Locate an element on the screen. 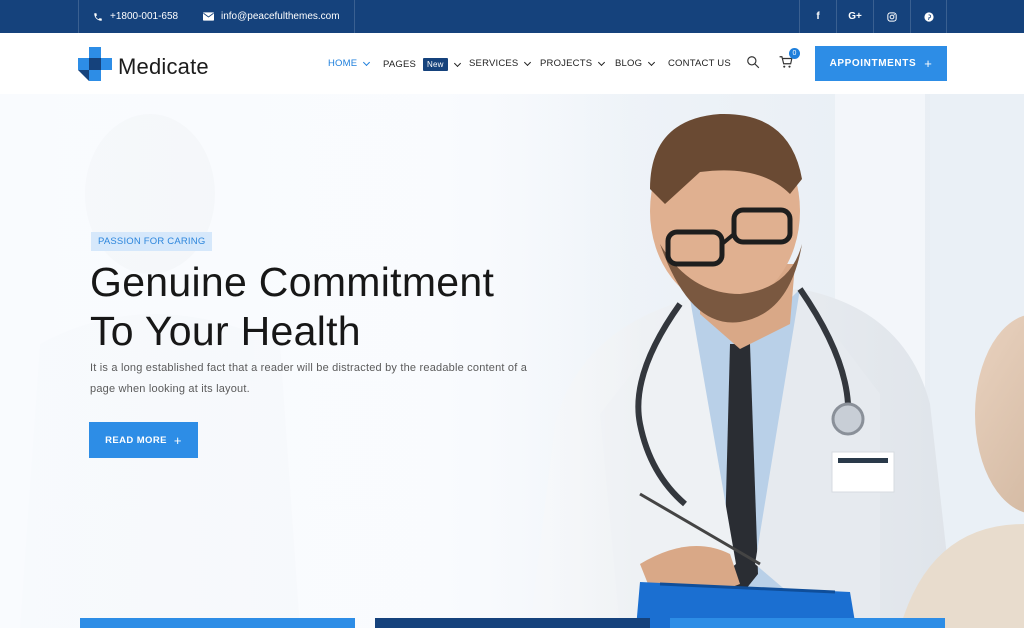 This screenshot has height=628, width=1024. nav-item-blog: BLOG is located at coordinates (635, 63).